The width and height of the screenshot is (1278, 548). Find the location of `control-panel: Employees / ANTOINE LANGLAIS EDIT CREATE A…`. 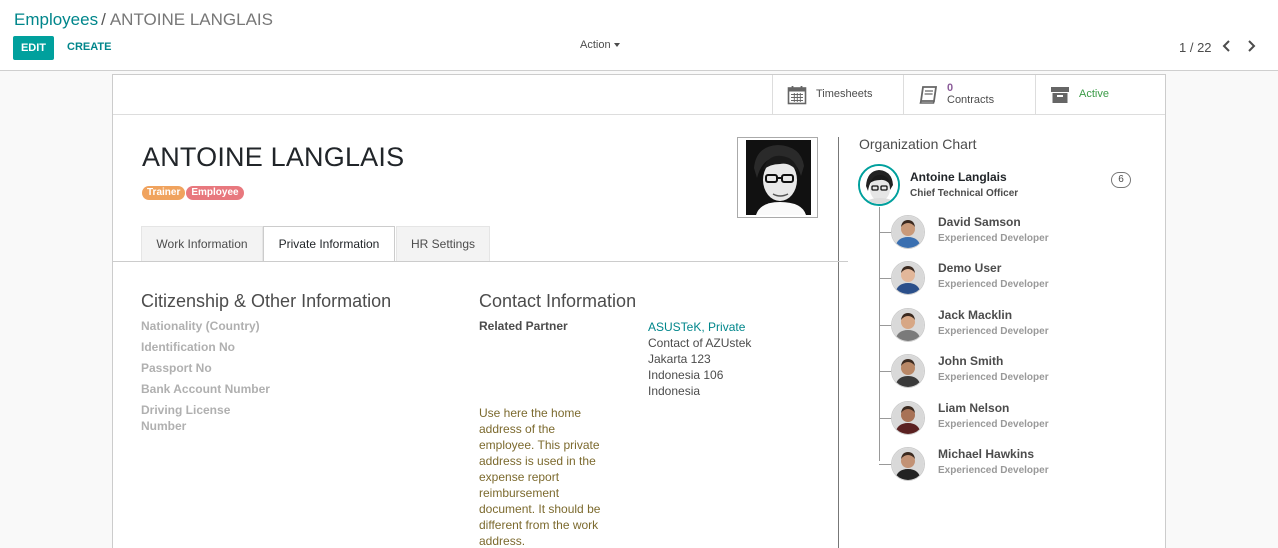

control-panel: Employees / ANTOINE LANGLAIS EDIT CREATE A… is located at coordinates (639, 35).